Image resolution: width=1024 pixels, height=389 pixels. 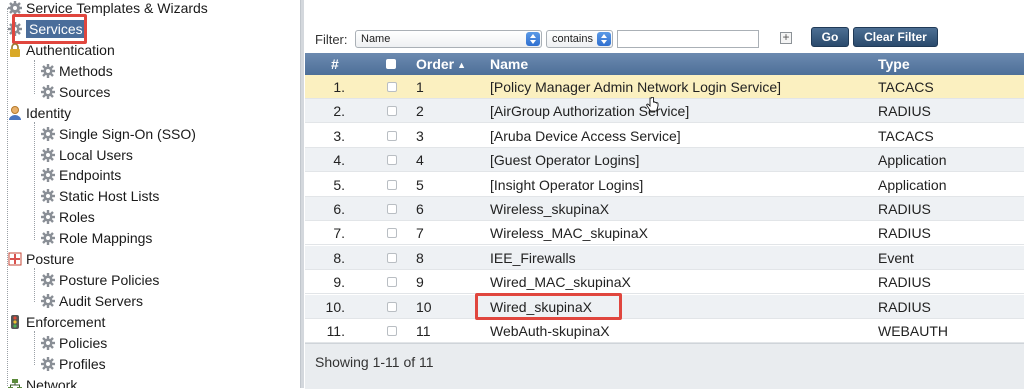 What do you see at coordinates (46, 29) in the screenshot?
I see `nav-item-services: Services` at bounding box center [46, 29].